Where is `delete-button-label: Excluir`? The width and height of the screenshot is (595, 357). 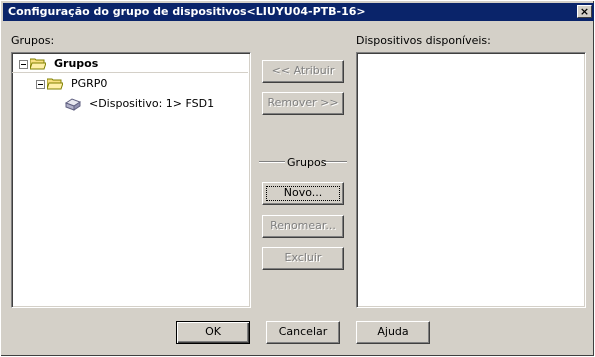
delete-button-label: Excluir is located at coordinates (303, 257).